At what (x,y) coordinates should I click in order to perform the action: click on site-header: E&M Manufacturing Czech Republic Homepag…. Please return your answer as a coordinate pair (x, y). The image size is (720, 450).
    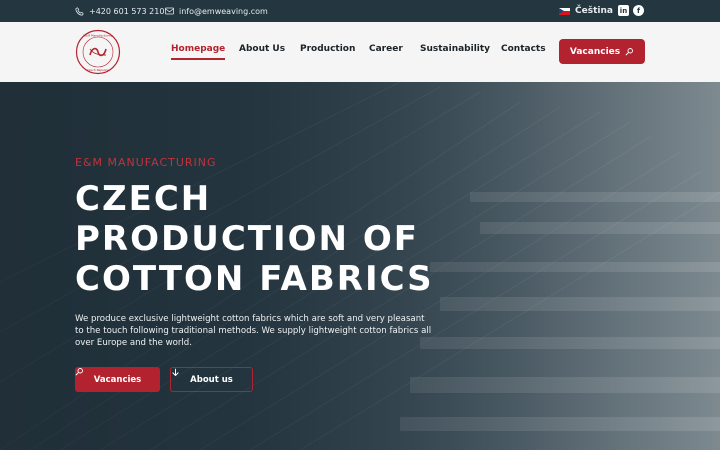
    Looking at the image, I should click on (360, 52).